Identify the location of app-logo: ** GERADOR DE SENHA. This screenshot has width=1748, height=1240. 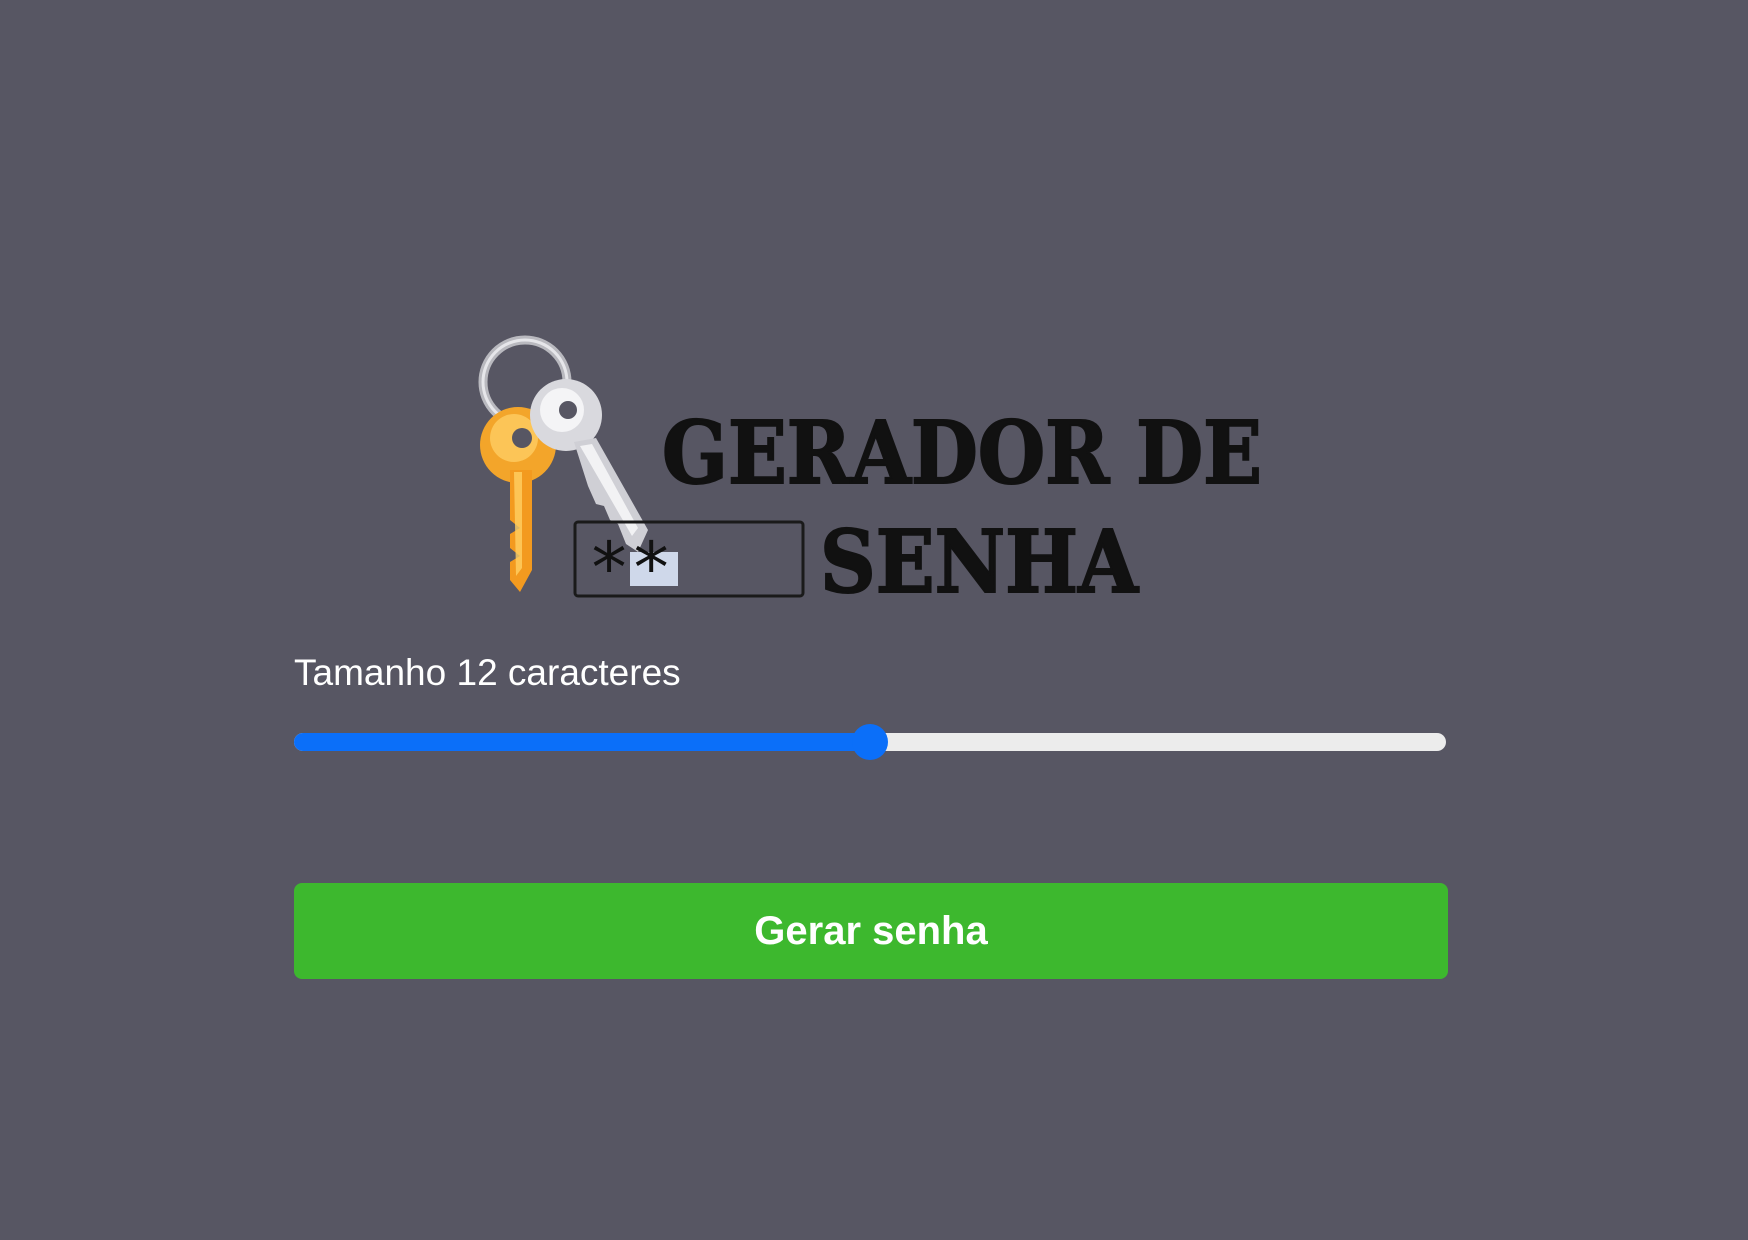
(885, 470).